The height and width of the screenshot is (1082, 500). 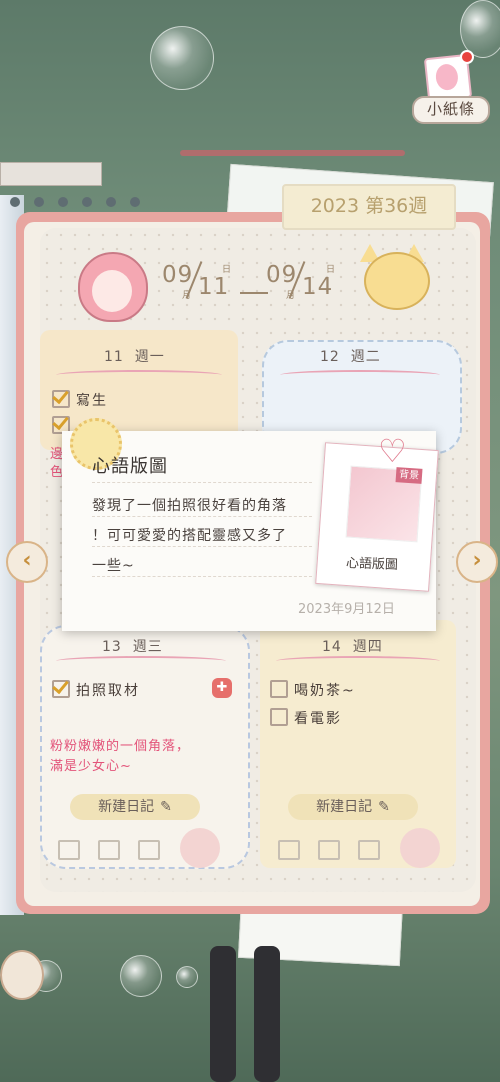 What do you see at coordinates (397, 281) in the screenshot?
I see `cat-character-illustration` at bounding box center [397, 281].